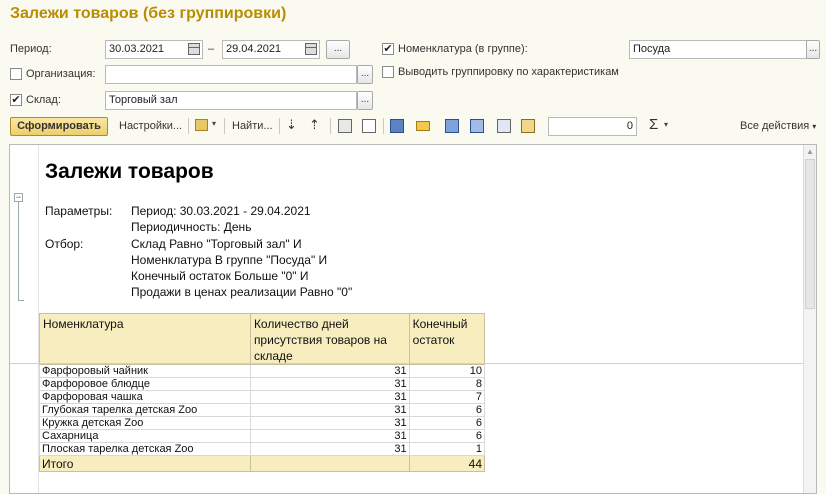 Image resolution: width=826 pixels, height=494 pixels. I want to click on nomenclature-value: Посуда, so click(652, 49).